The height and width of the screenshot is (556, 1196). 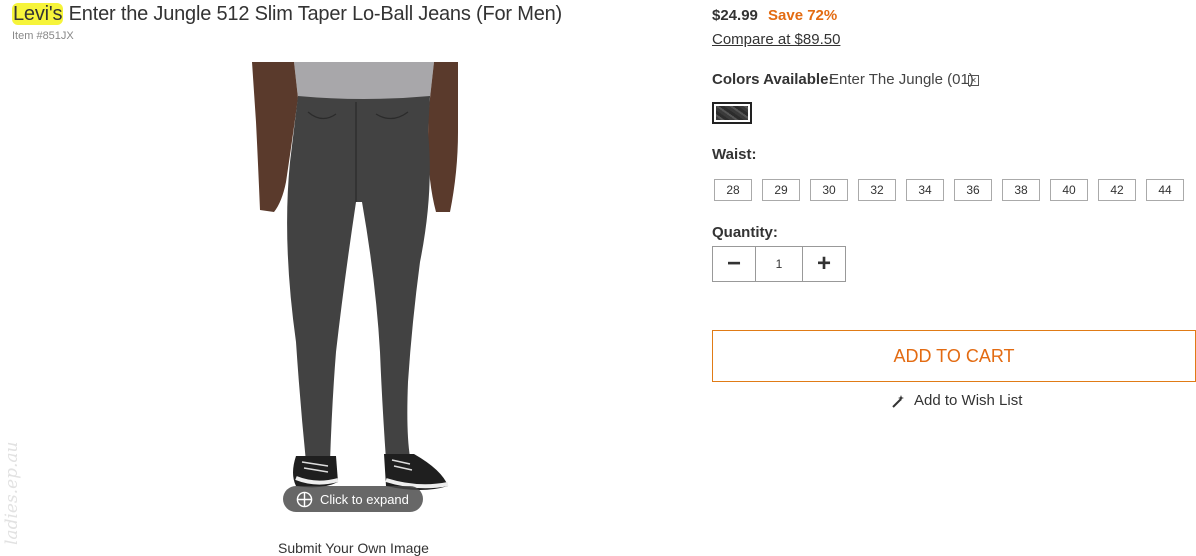 I want to click on compare-price-link: Compare at $89.50, so click(x=776, y=39).